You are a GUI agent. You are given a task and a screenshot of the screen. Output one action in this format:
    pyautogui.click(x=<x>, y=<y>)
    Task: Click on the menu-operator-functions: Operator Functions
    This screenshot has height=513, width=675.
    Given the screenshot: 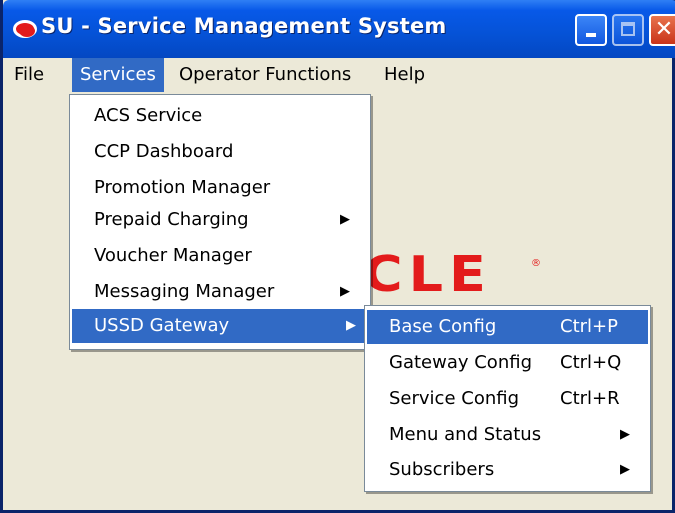 What is the action you would take?
    pyautogui.click(x=265, y=75)
    